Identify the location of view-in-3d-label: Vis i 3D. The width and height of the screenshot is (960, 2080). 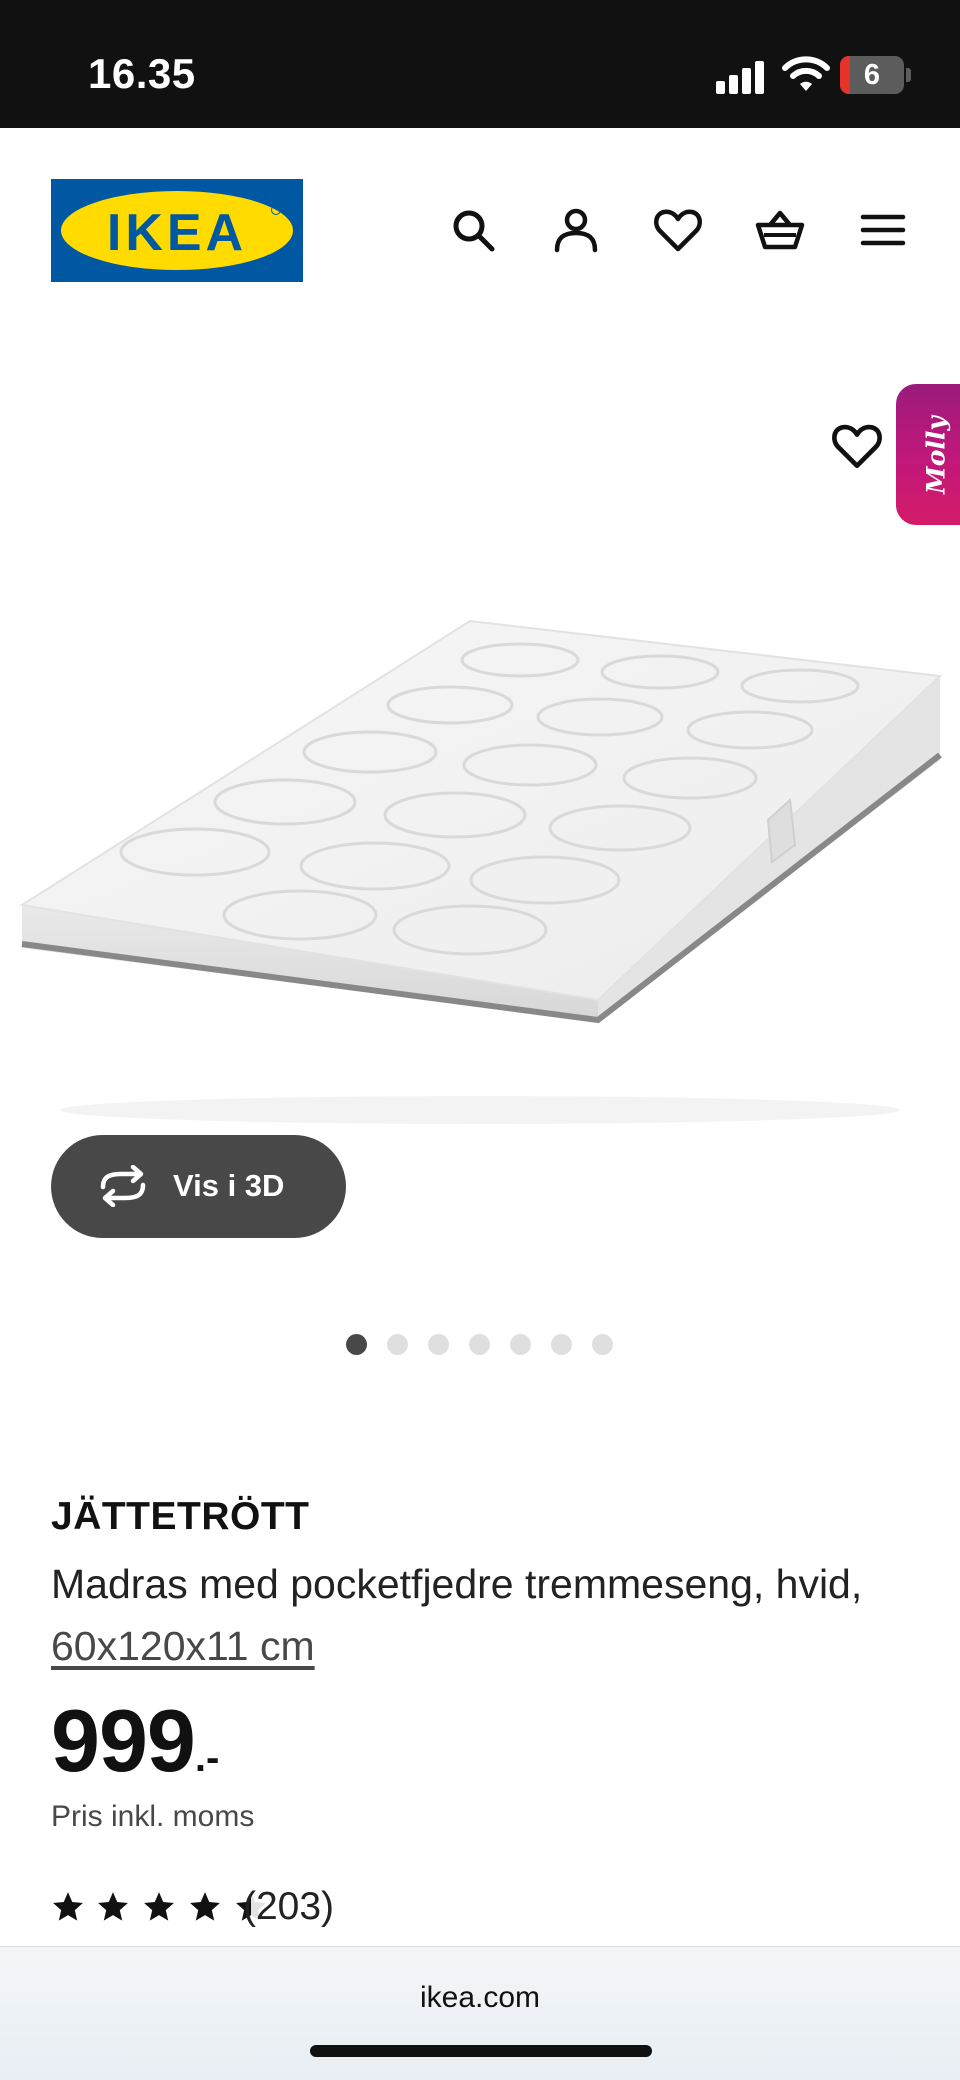
(229, 1185).